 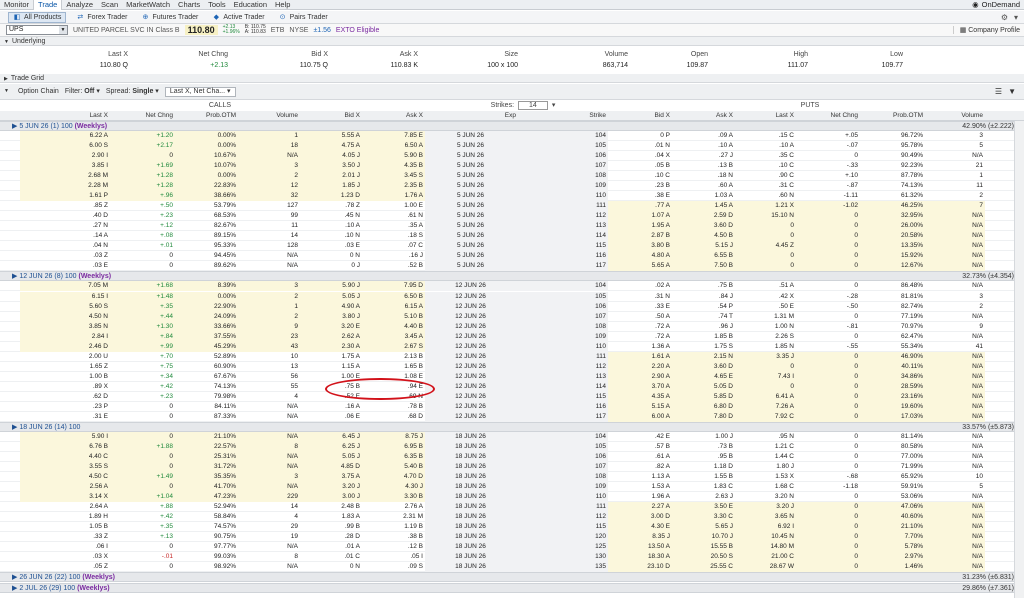 What do you see at coordinates (82, 91) in the screenshot?
I see `filter-control: Filter: Off ▾` at bounding box center [82, 91].